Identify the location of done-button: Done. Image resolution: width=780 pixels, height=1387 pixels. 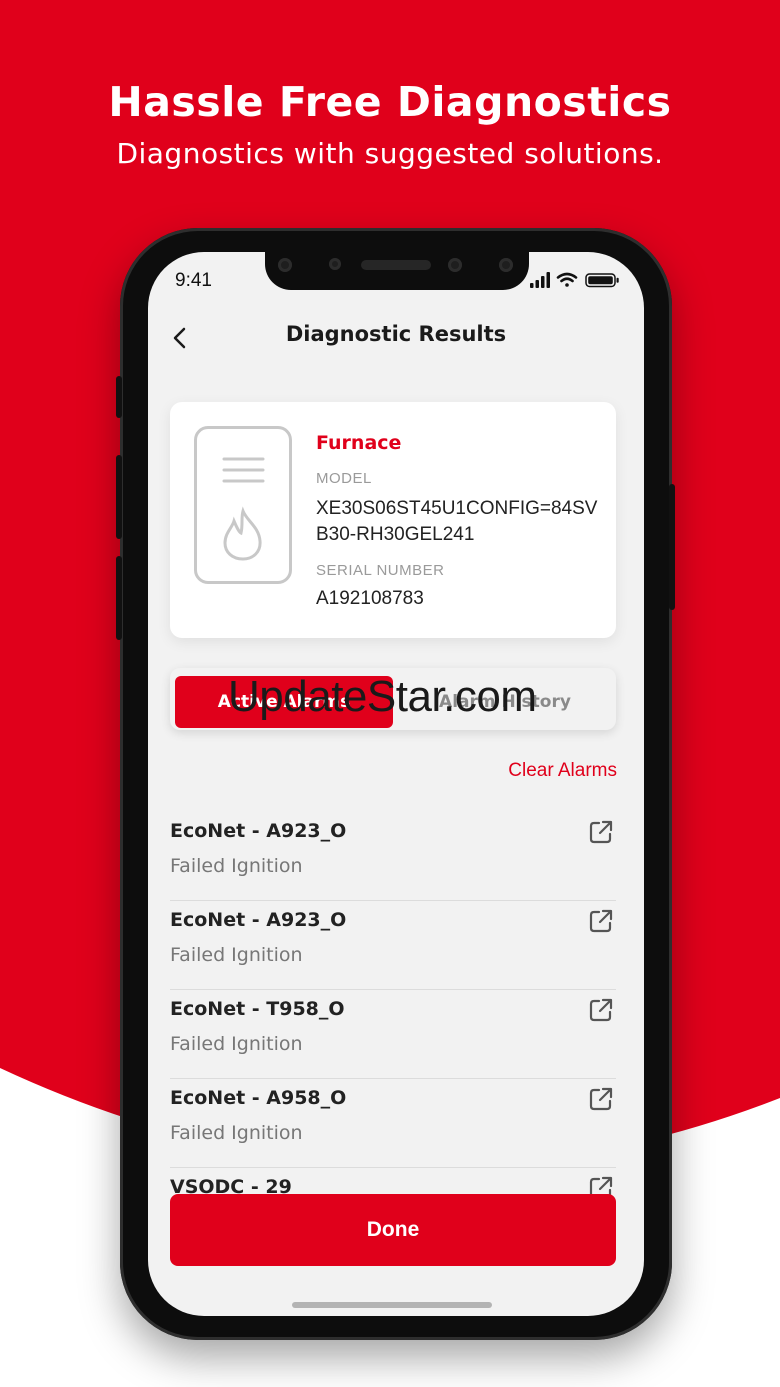
(393, 1230).